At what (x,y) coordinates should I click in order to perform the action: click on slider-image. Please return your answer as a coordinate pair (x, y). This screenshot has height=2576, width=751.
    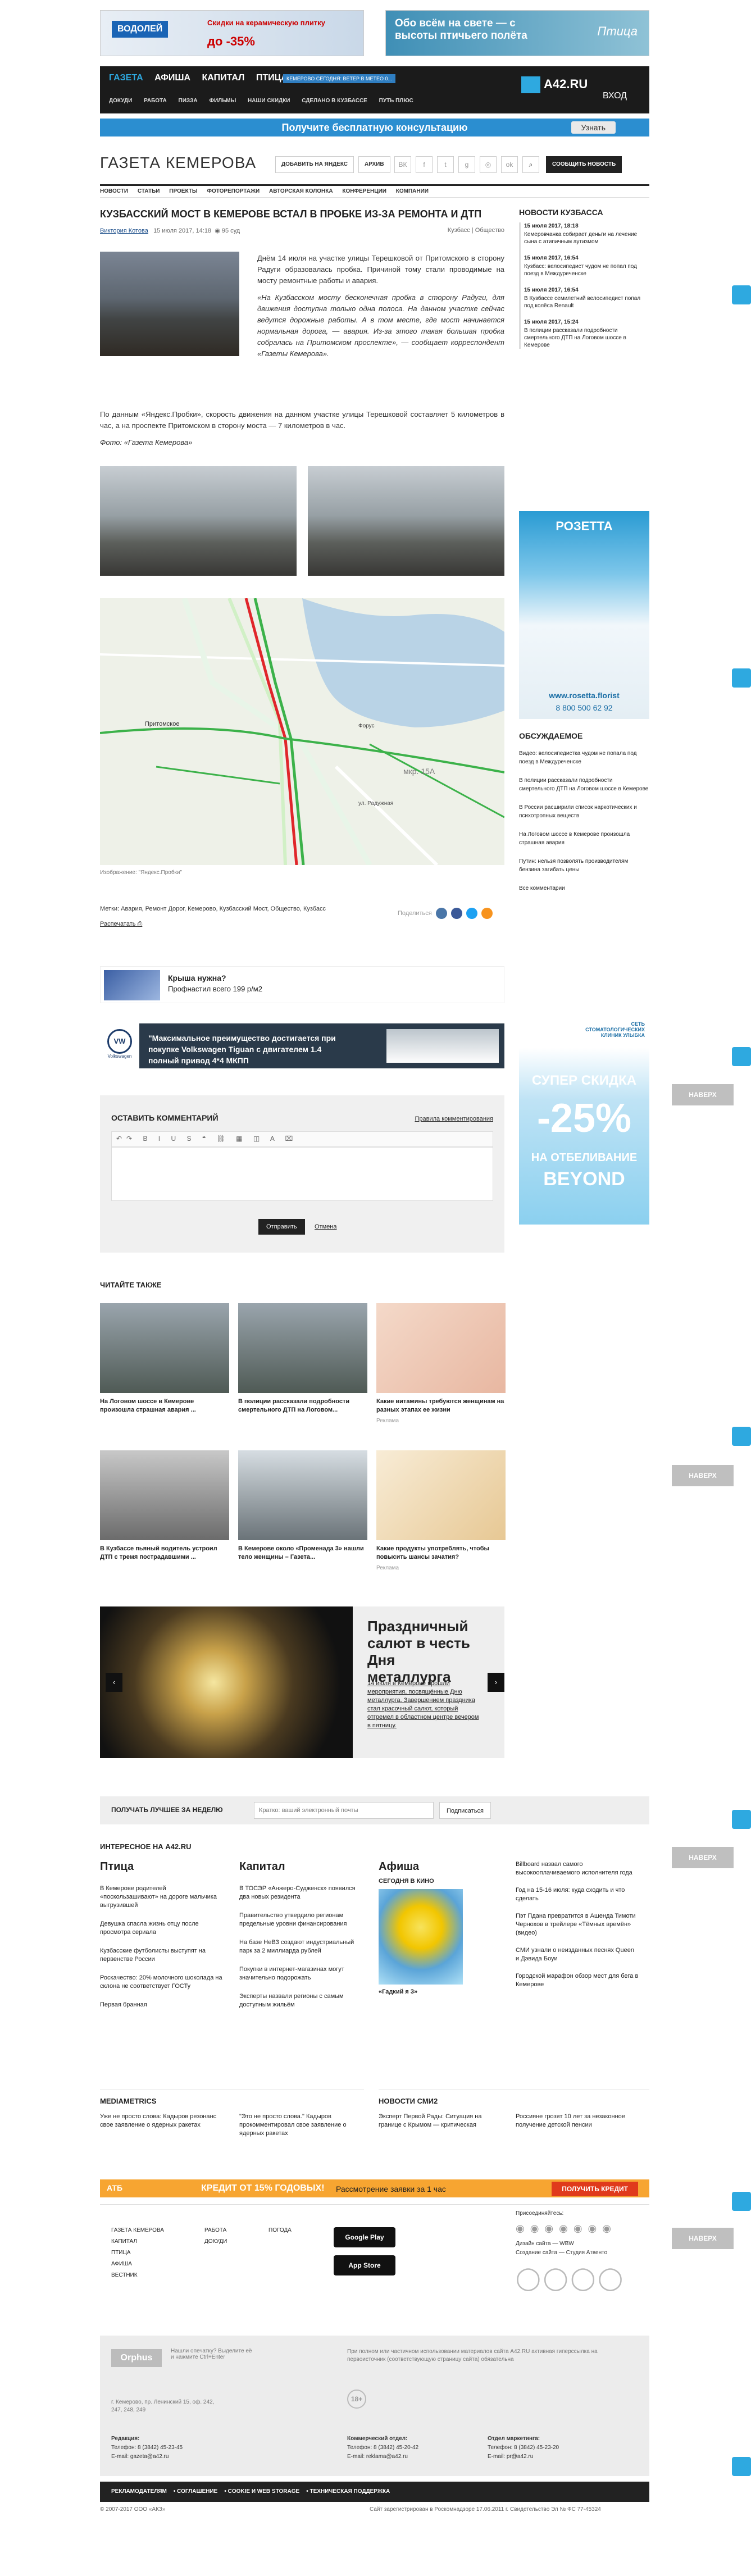
    Looking at the image, I should click on (227, 1682).